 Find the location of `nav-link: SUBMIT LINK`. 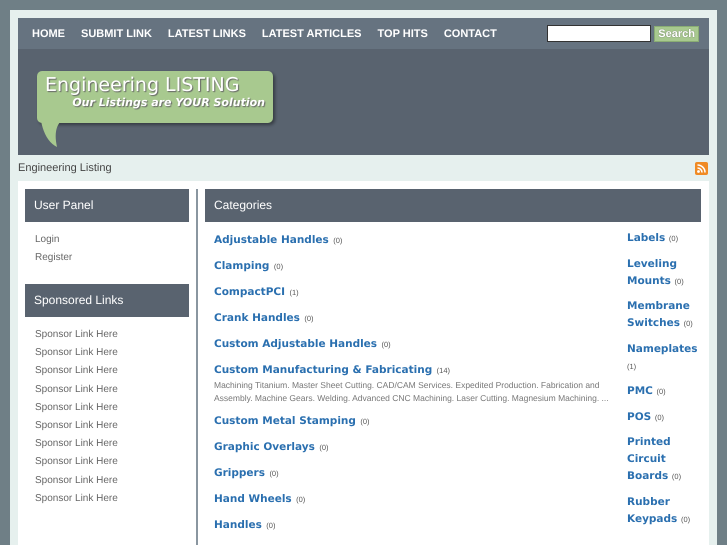

nav-link: SUBMIT LINK is located at coordinates (116, 34).